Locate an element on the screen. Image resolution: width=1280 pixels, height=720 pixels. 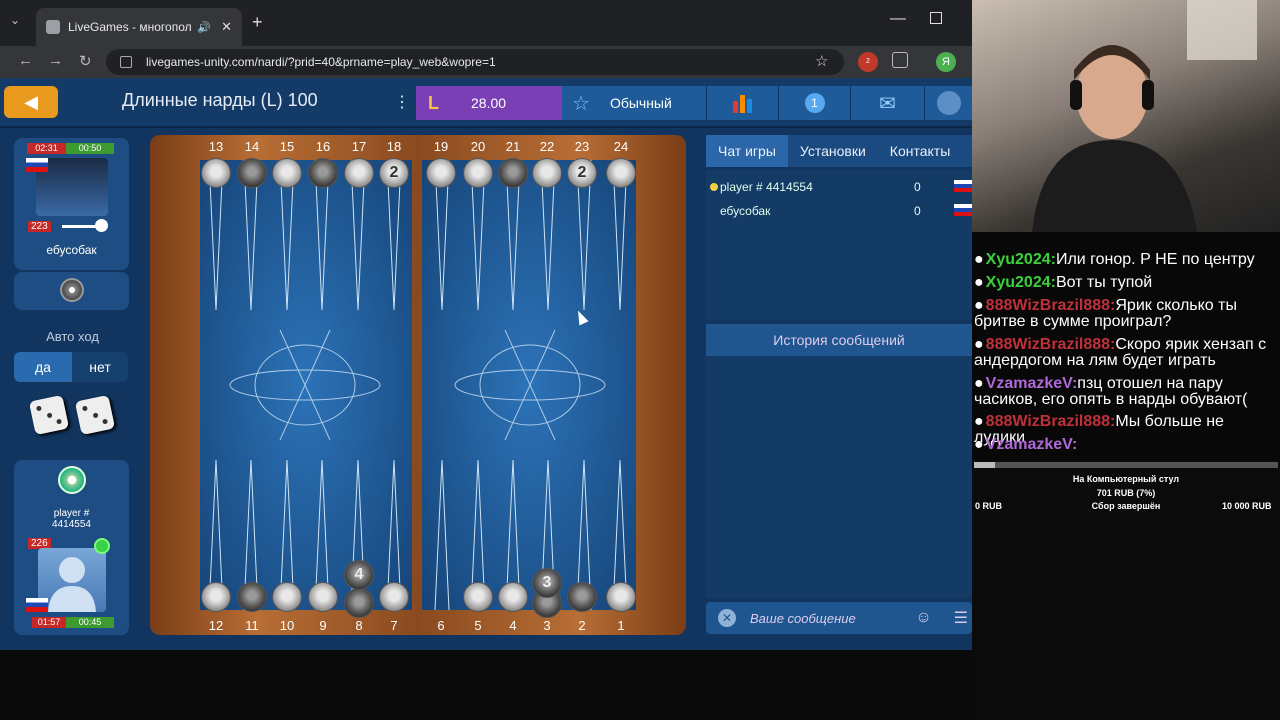
dark-checker: 3 is located at coordinates (547, 583).